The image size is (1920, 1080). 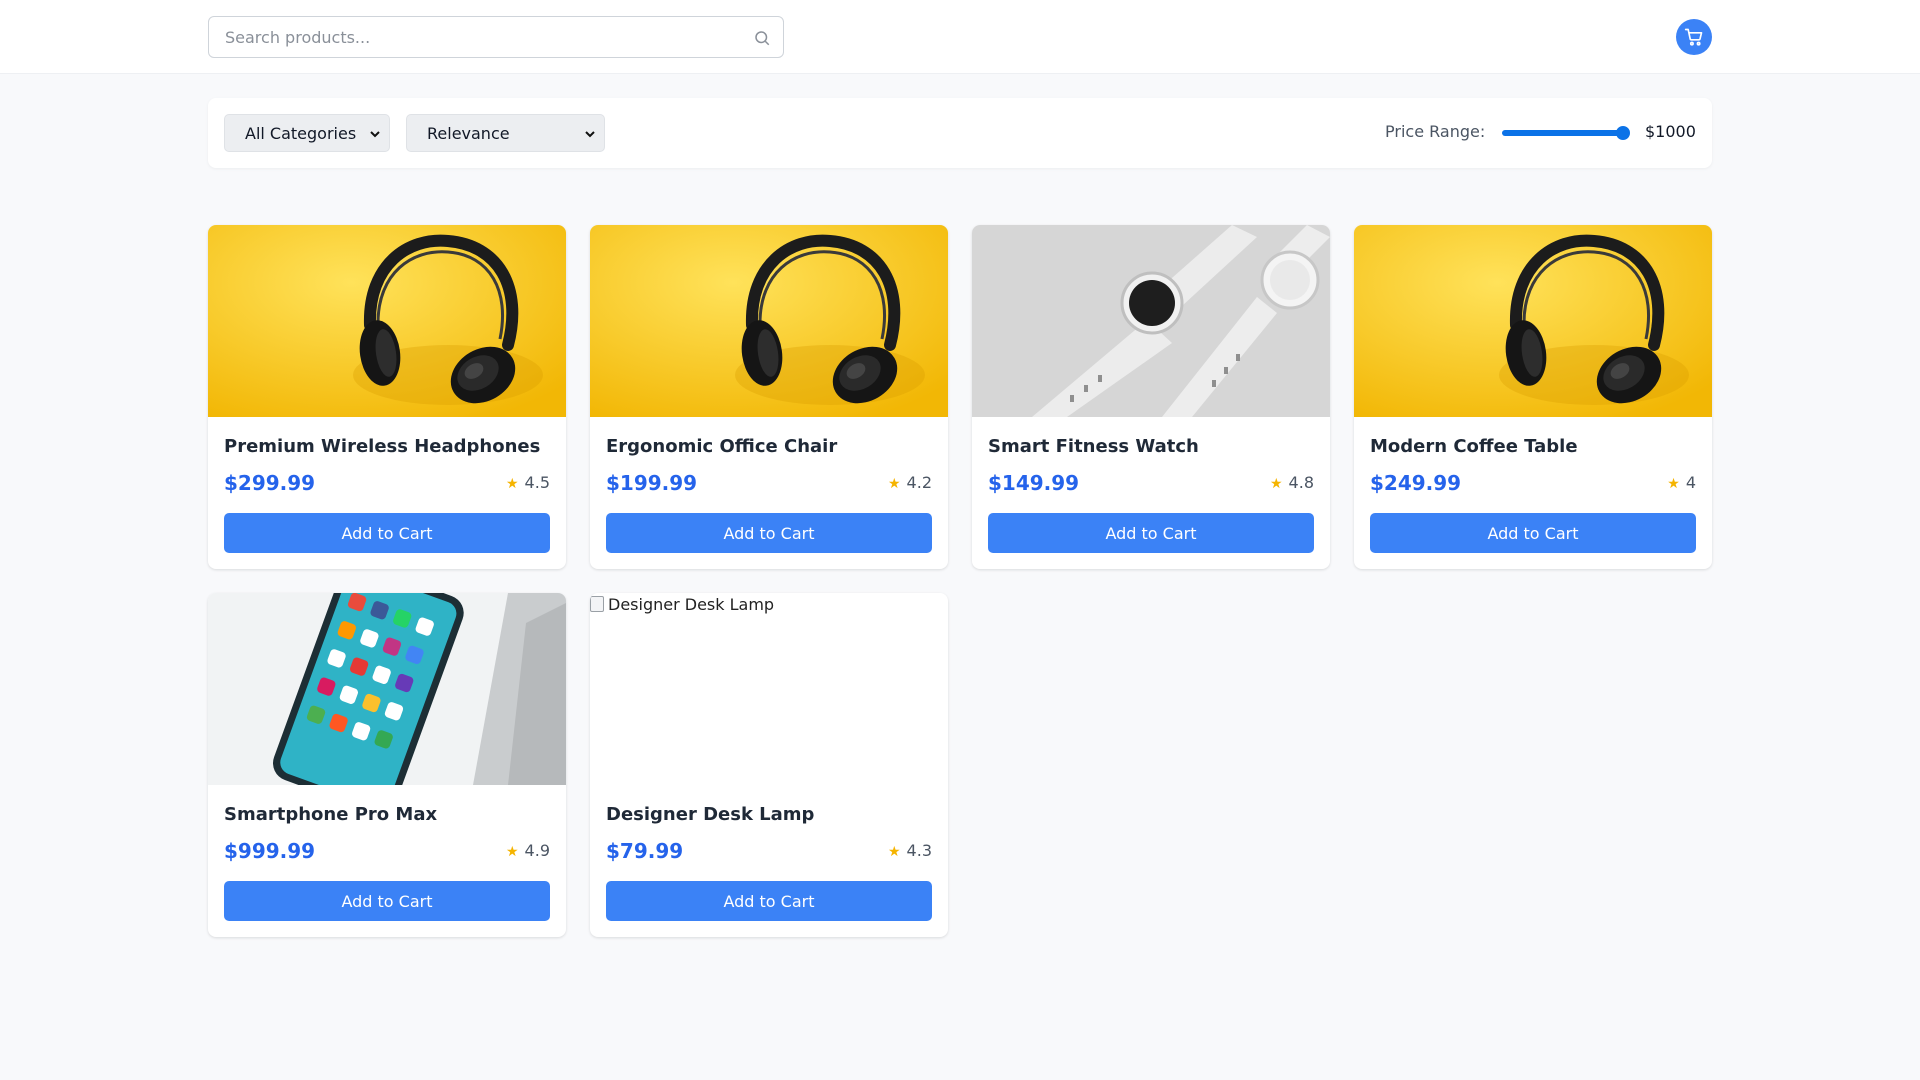 I want to click on price-range-label: Price Range:, so click(x=1435, y=131).